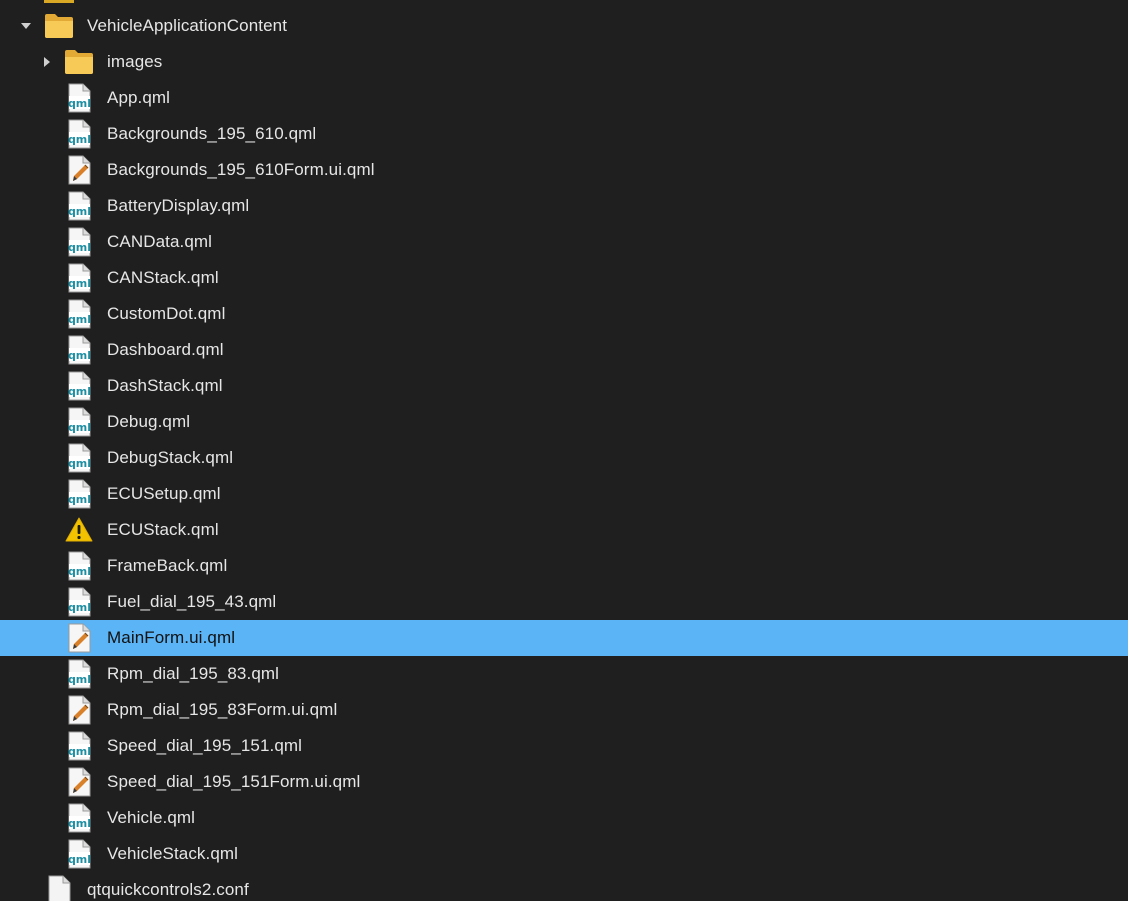 The height and width of the screenshot is (901, 1128). Describe the element at coordinates (564, 422) in the screenshot. I see `tree-row-file: qml Debug.qml` at that location.